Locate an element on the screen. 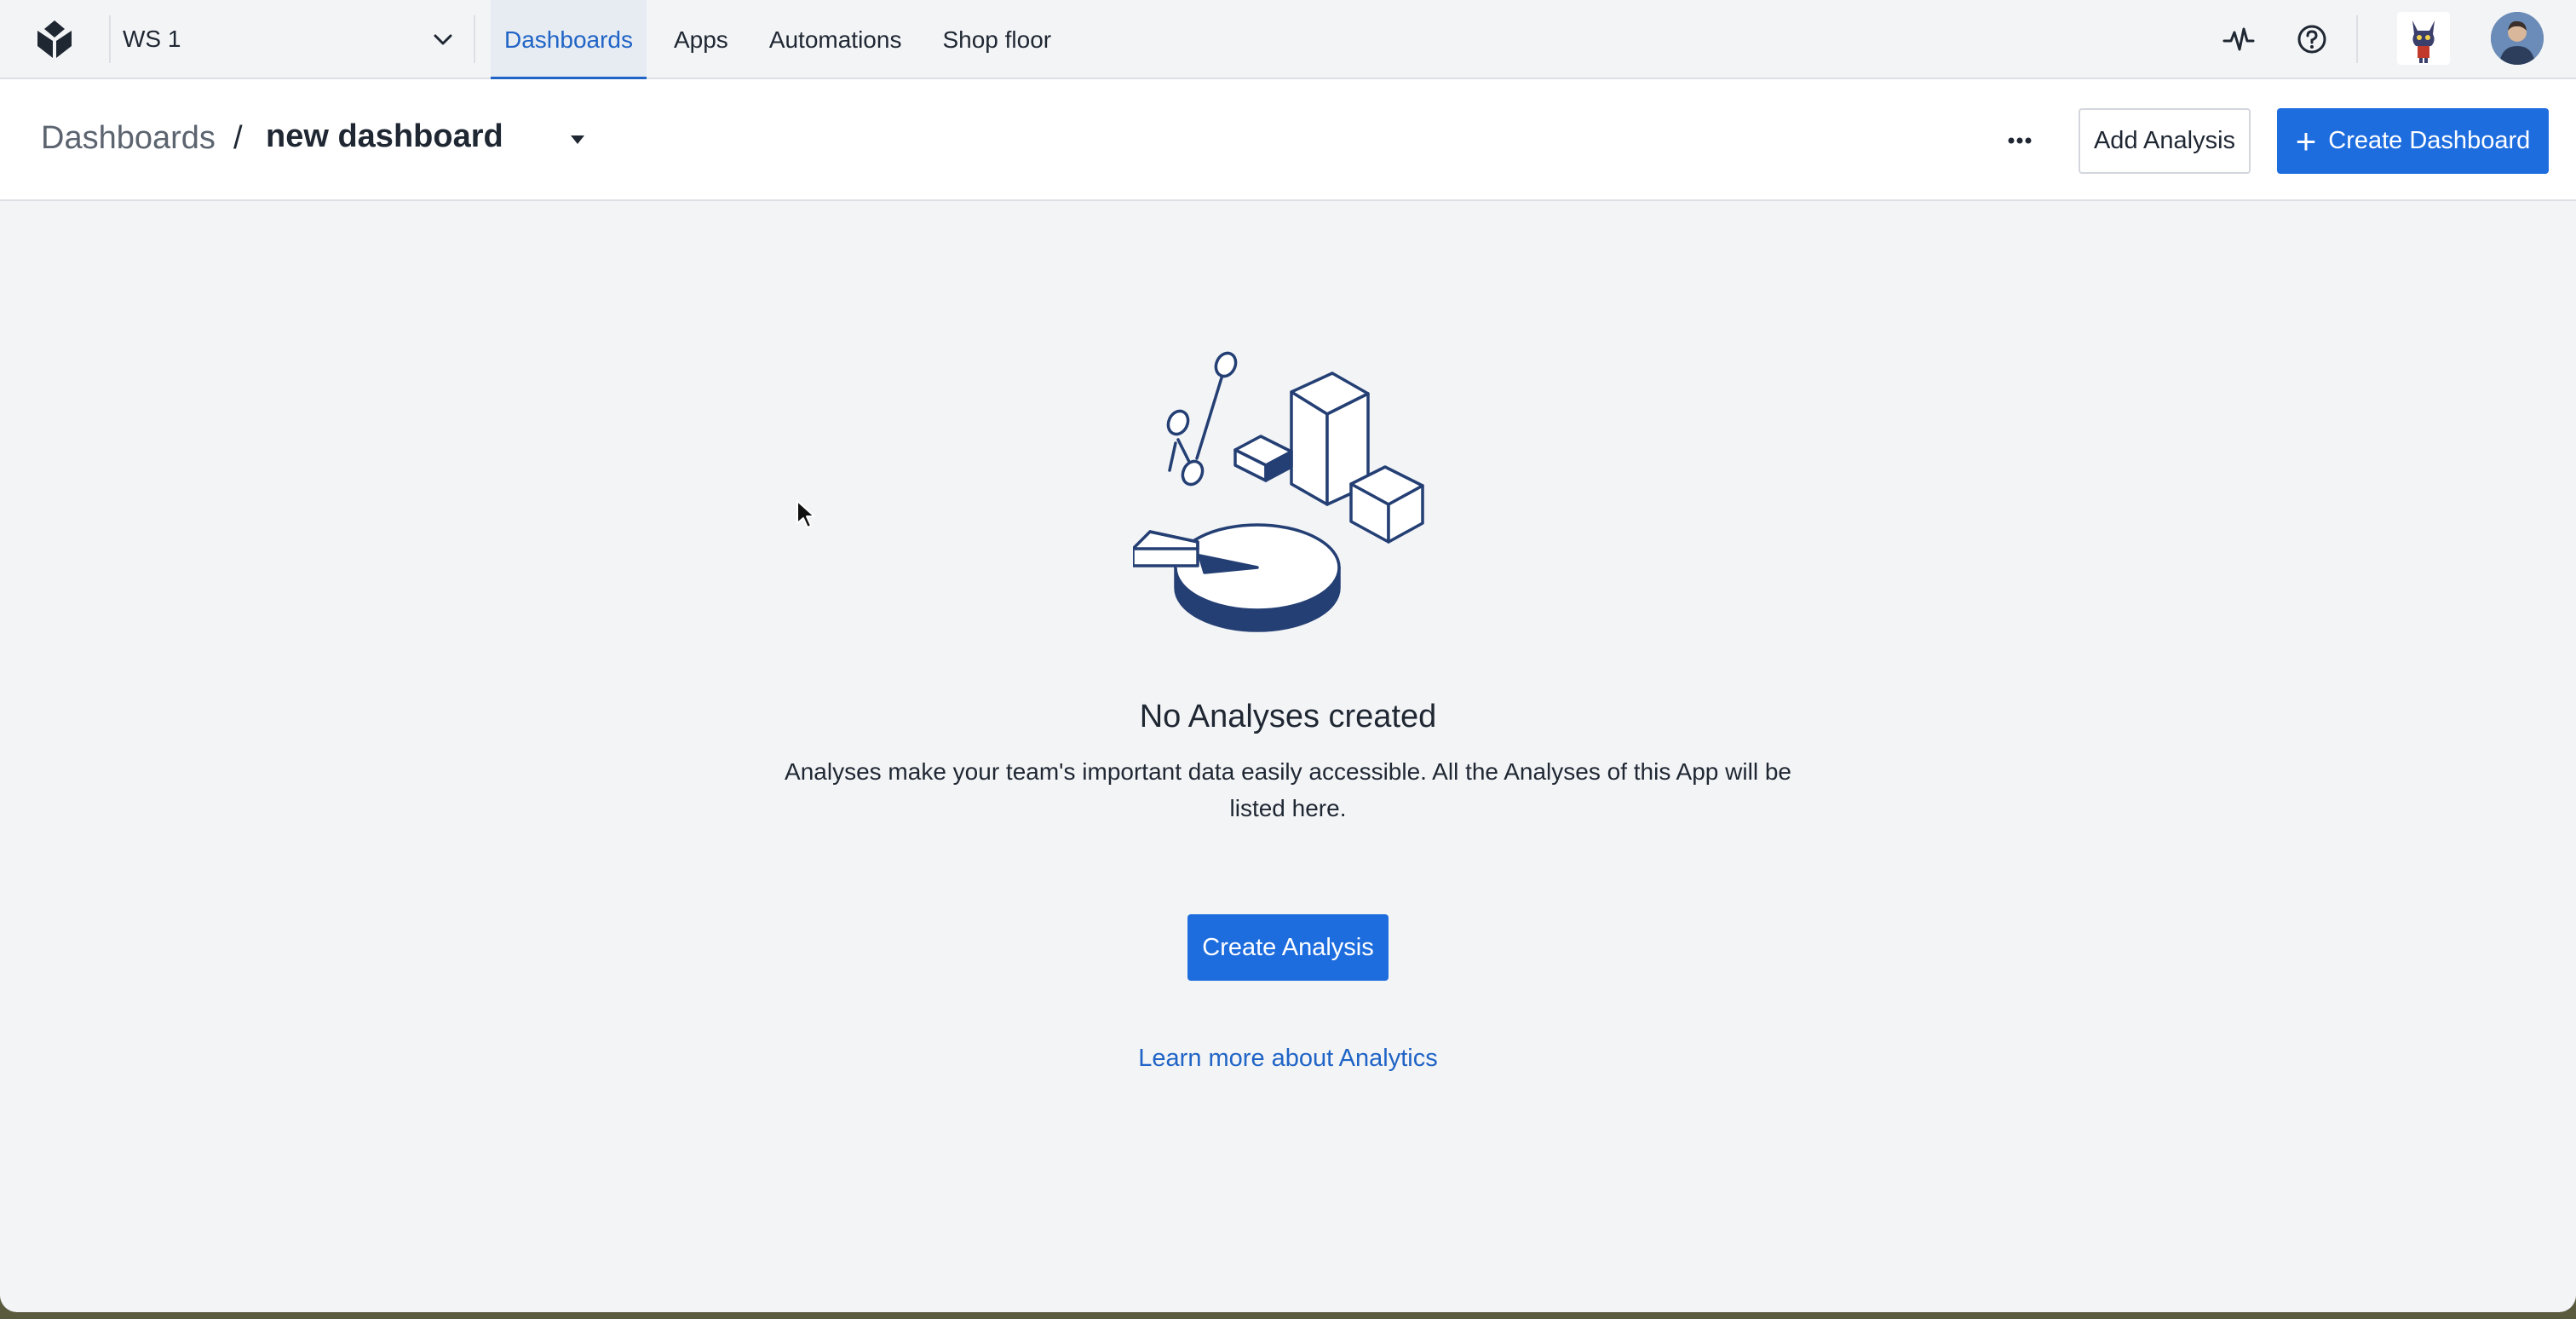 The width and height of the screenshot is (2576, 1319). tab-shop-floor: Shop floor is located at coordinates (997, 39).